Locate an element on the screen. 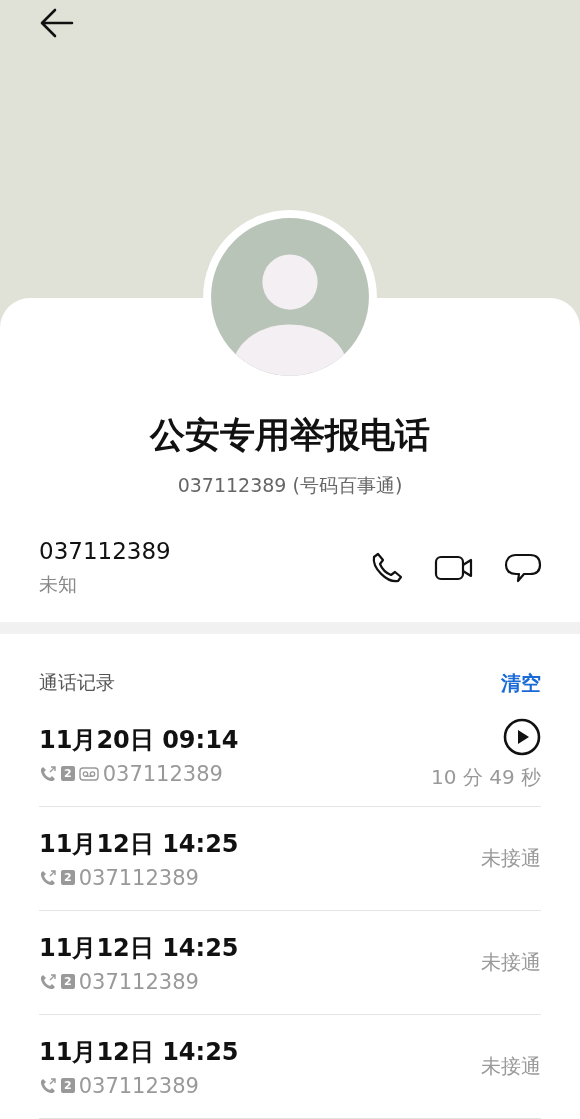 The width and height of the screenshot is (580, 1119). number-label: 未知 is located at coordinates (58, 585).